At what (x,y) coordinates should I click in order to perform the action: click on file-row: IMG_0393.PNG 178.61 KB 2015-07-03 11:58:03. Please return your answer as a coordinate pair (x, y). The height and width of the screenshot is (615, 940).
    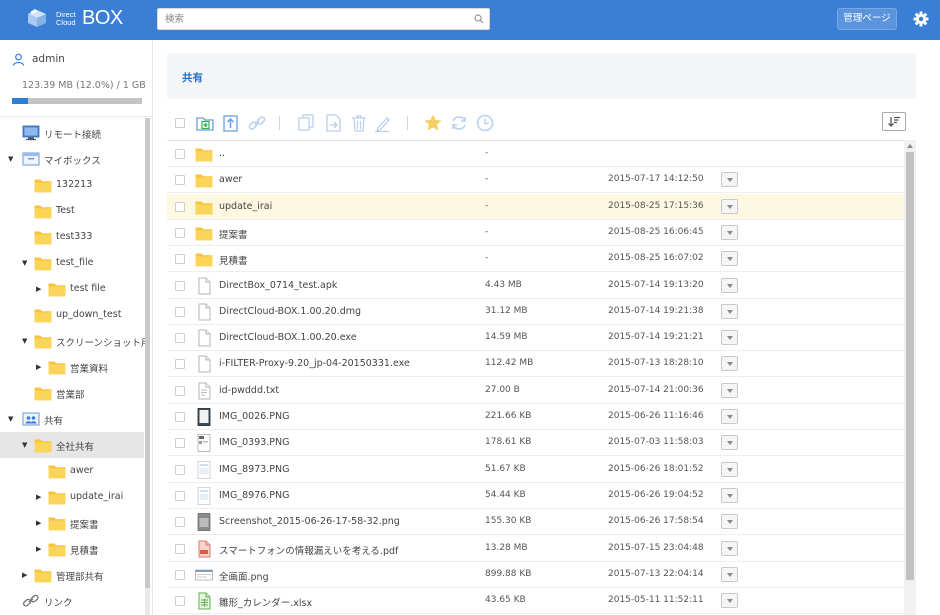
    Looking at the image, I should click on (535, 443).